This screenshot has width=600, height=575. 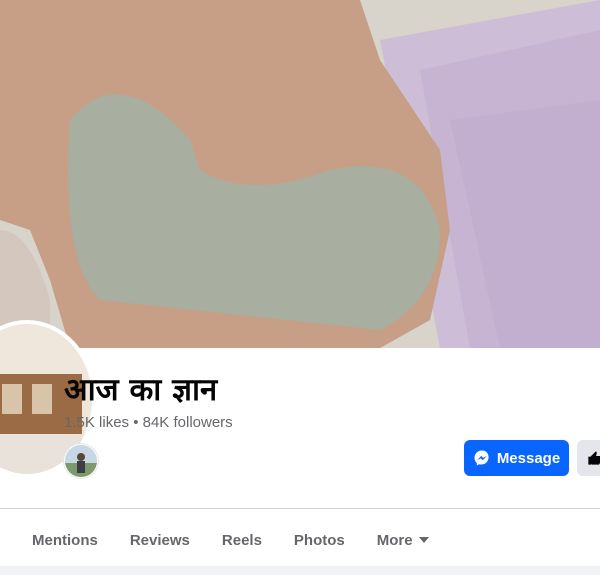 What do you see at coordinates (528, 458) in the screenshot?
I see `message-button-label: Message` at bounding box center [528, 458].